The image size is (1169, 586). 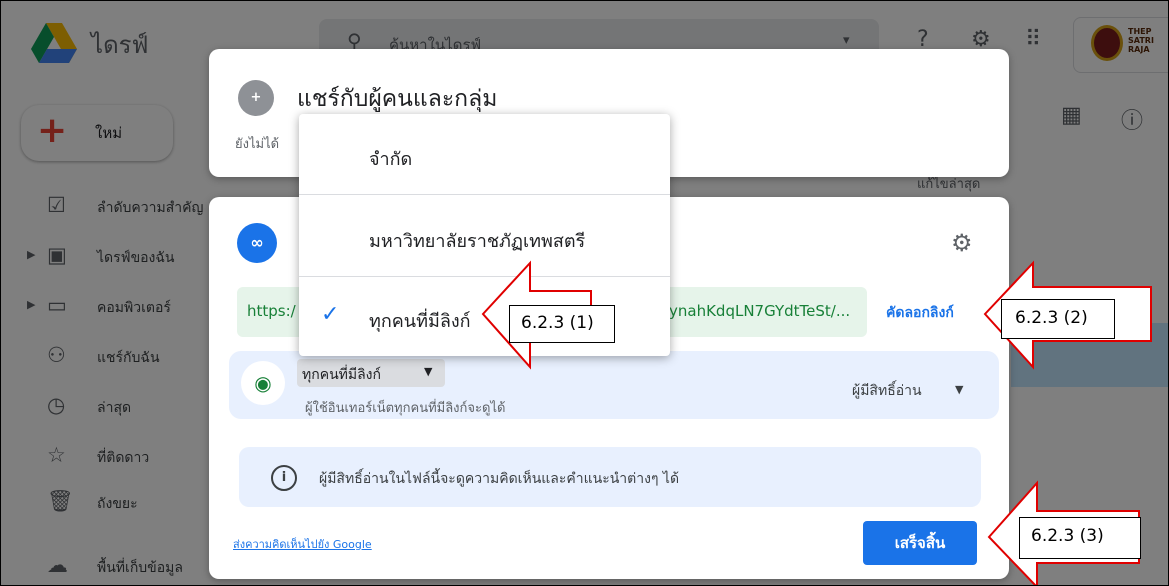 I want to click on callout-label-2: 6.2.3 (2), so click(x=1051, y=318).